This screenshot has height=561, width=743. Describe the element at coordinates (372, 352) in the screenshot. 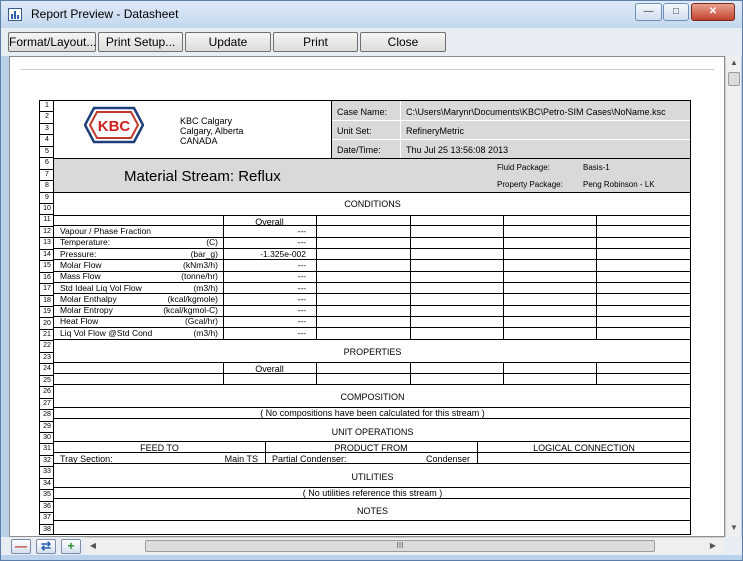

I see `properties-title: PROPERTIES` at that location.